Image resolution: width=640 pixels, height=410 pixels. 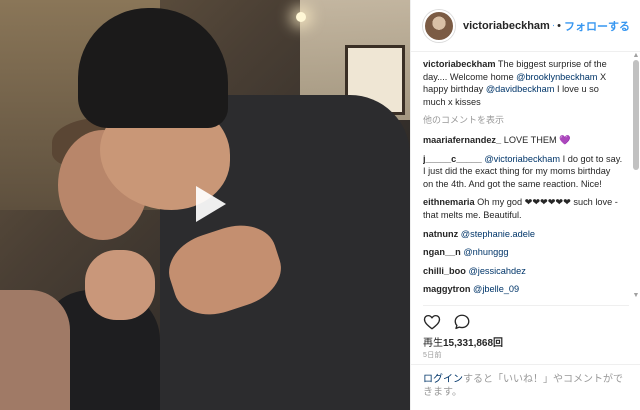 What do you see at coordinates (636, 115) in the screenshot?
I see `comments-scrollbar` at bounding box center [636, 115].